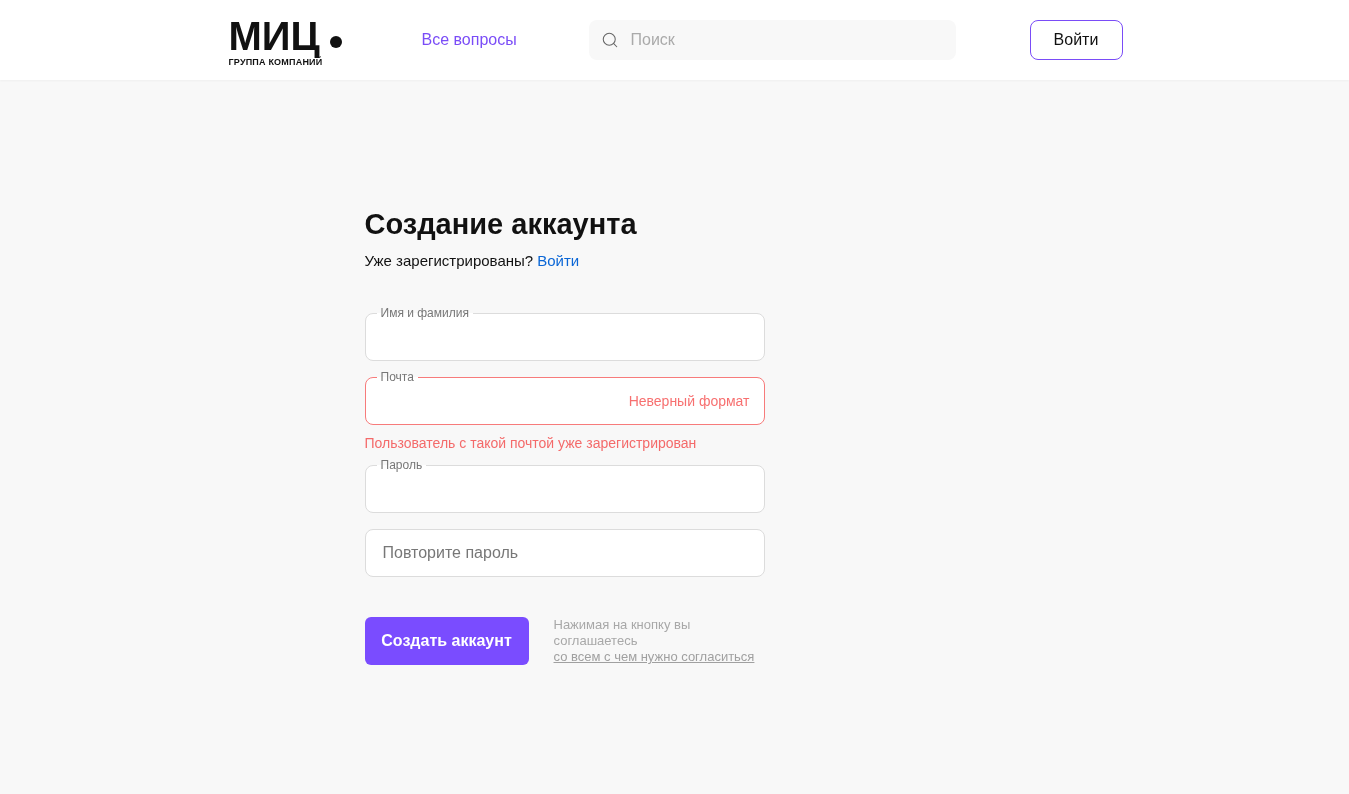 This screenshot has height=794, width=1349. Describe the element at coordinates (1076, 40) in the screenshot. I see `login-button: Войти` at that location.